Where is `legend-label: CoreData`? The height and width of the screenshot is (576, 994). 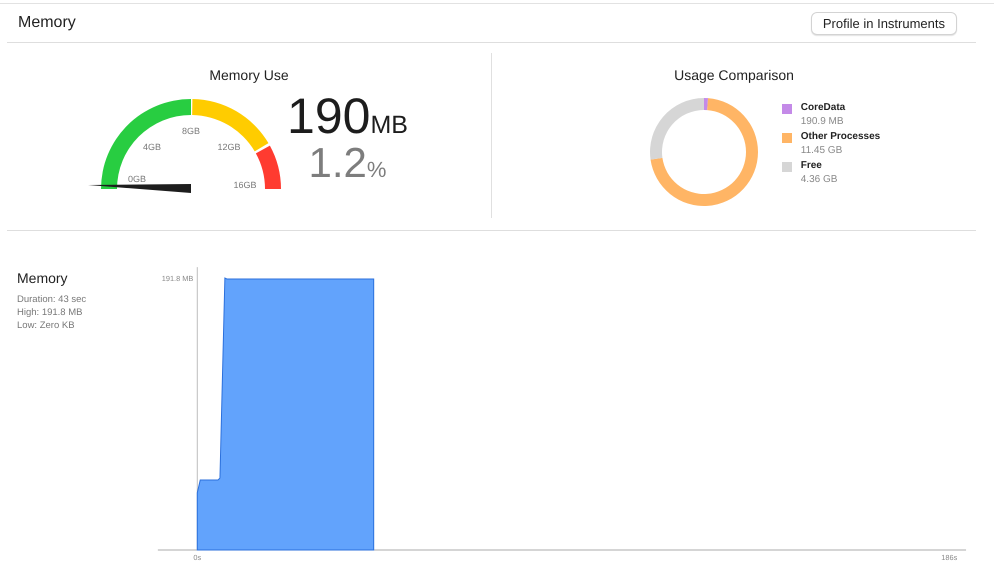 legend-label: CoreData is located at coordinates (823, 107).